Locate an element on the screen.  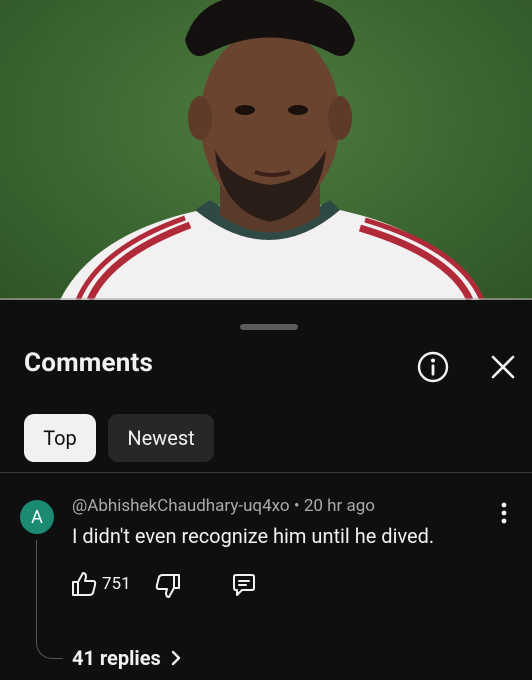
comment-meta: @AbhishekChaudhary-uq4xo • 20 hr ago is located at coordinates (223, 506).